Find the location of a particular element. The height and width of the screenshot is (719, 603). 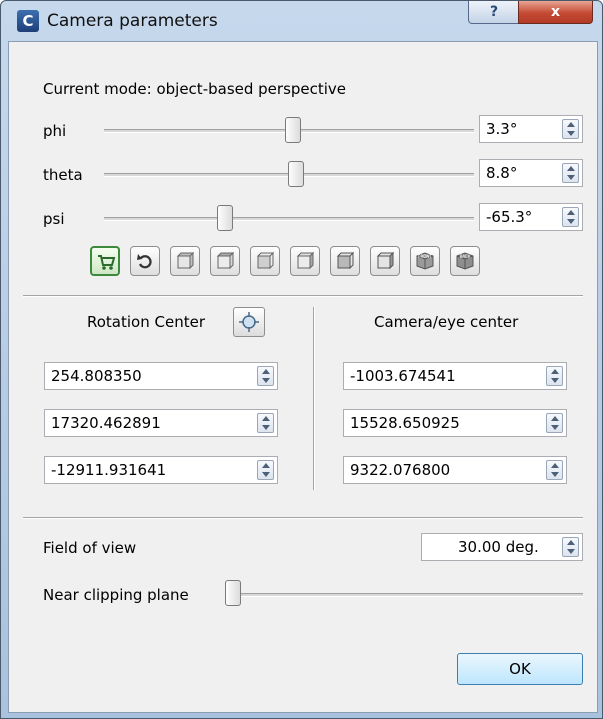

help-button: ? is located at coordinates (494, 12).